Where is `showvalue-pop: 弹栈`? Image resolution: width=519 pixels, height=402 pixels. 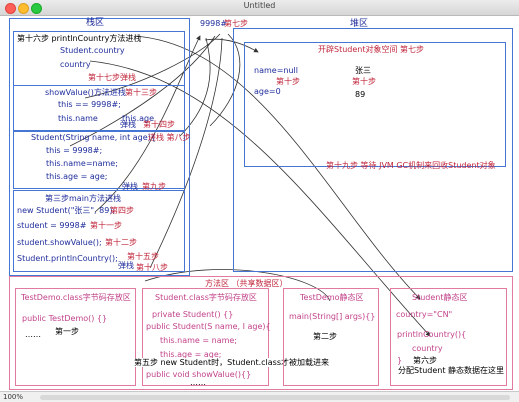
showvalue-pop: 弹栈 is located at coordinates (128, 124).